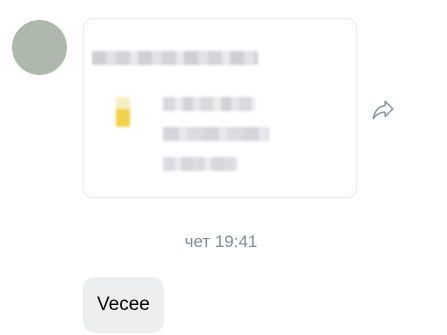 The height and width of the screenshot is (335, 447). Describe the element at coordinates (221, 241) in the screenshot. I see `message-timestamp: чет 19:41` at that location.